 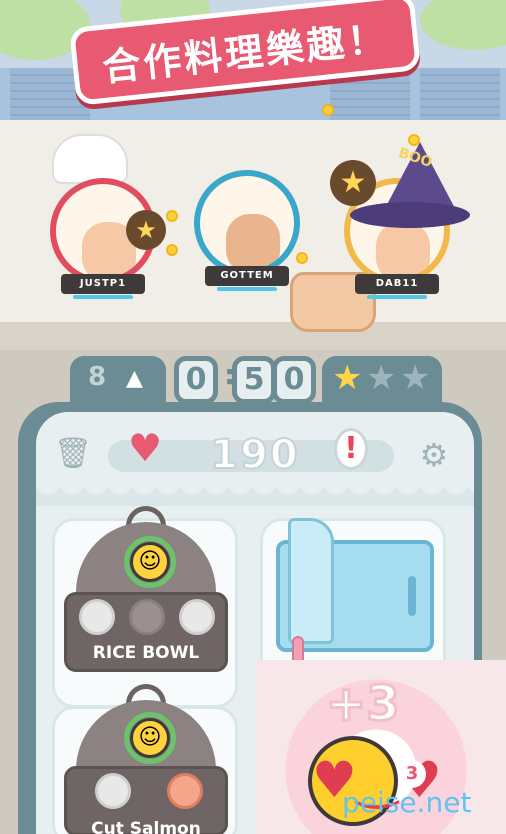 I want to click on level-number: 8, so click(x=97, y=377).